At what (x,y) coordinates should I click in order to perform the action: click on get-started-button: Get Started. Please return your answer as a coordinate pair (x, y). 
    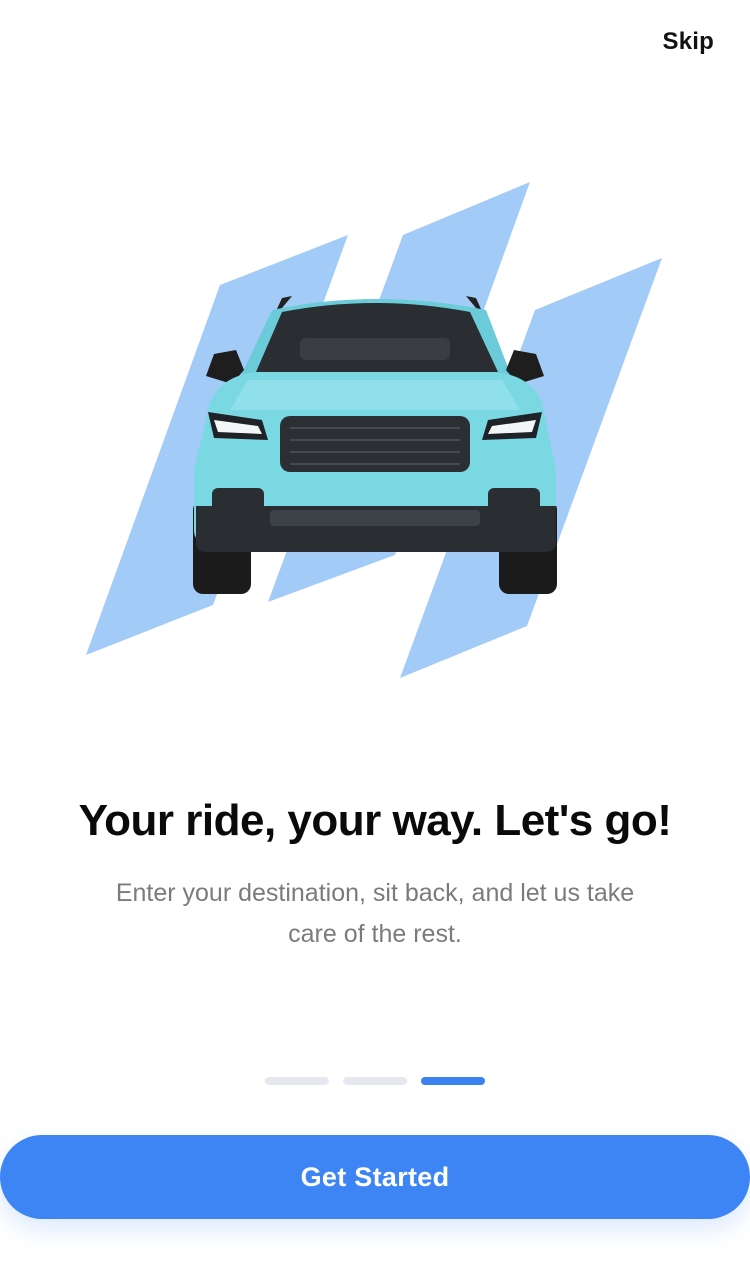
    Looking at the image, I should click on (375, 1177).